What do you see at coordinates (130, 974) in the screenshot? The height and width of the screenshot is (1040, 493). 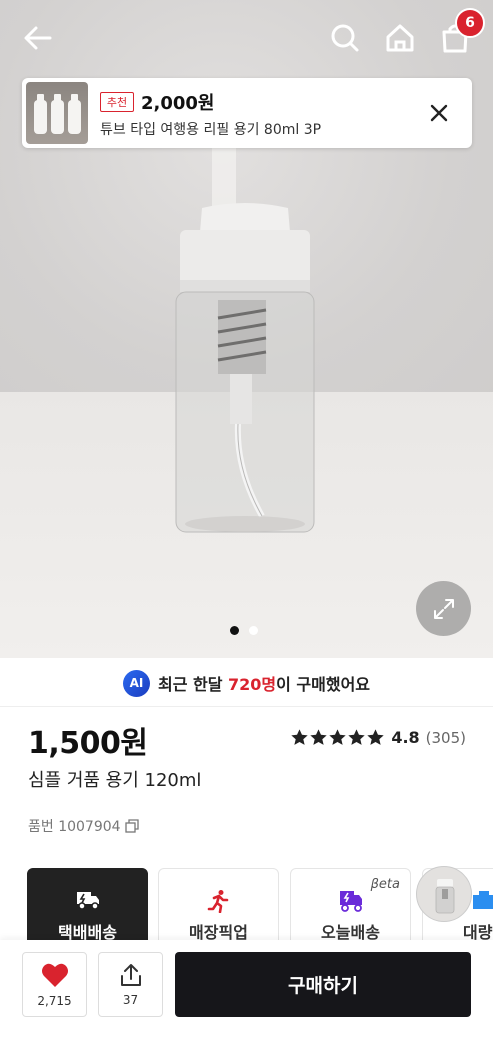 I see `share-icon` at bounding box center [130, 974].